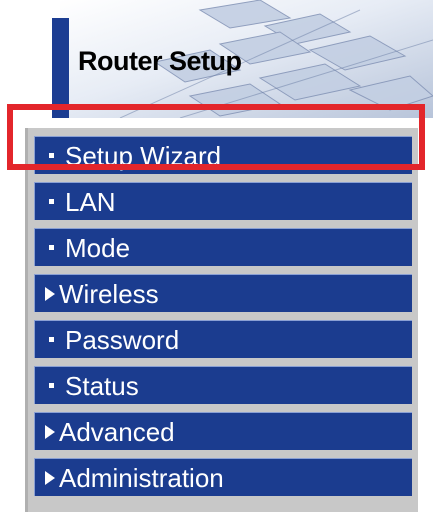 Image resolution: width=433 pixels, height=512 pixels. What do you see at coordinates (141, 478) in the screenshot?
I see `menu-item-label: Administration` at bounding box center [141, 478].